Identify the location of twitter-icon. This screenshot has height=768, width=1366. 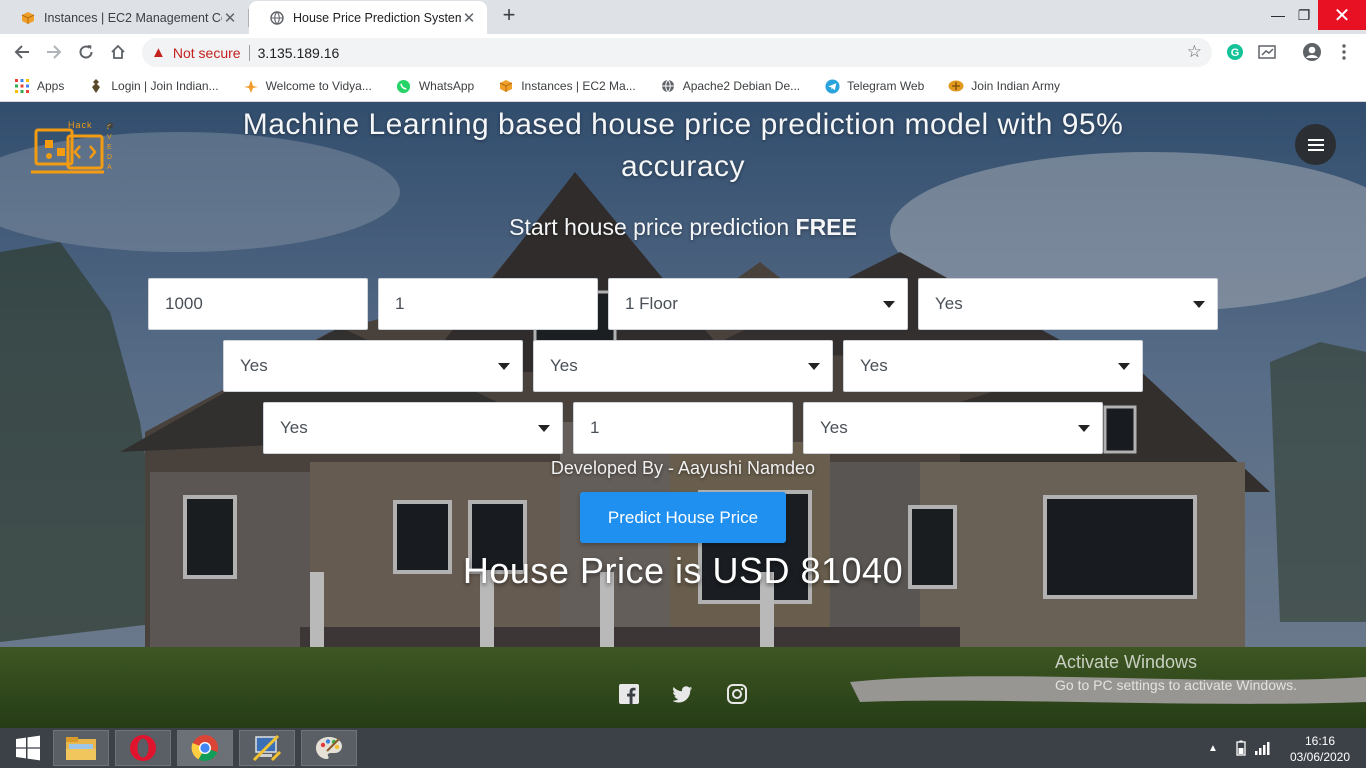
(683, 694).